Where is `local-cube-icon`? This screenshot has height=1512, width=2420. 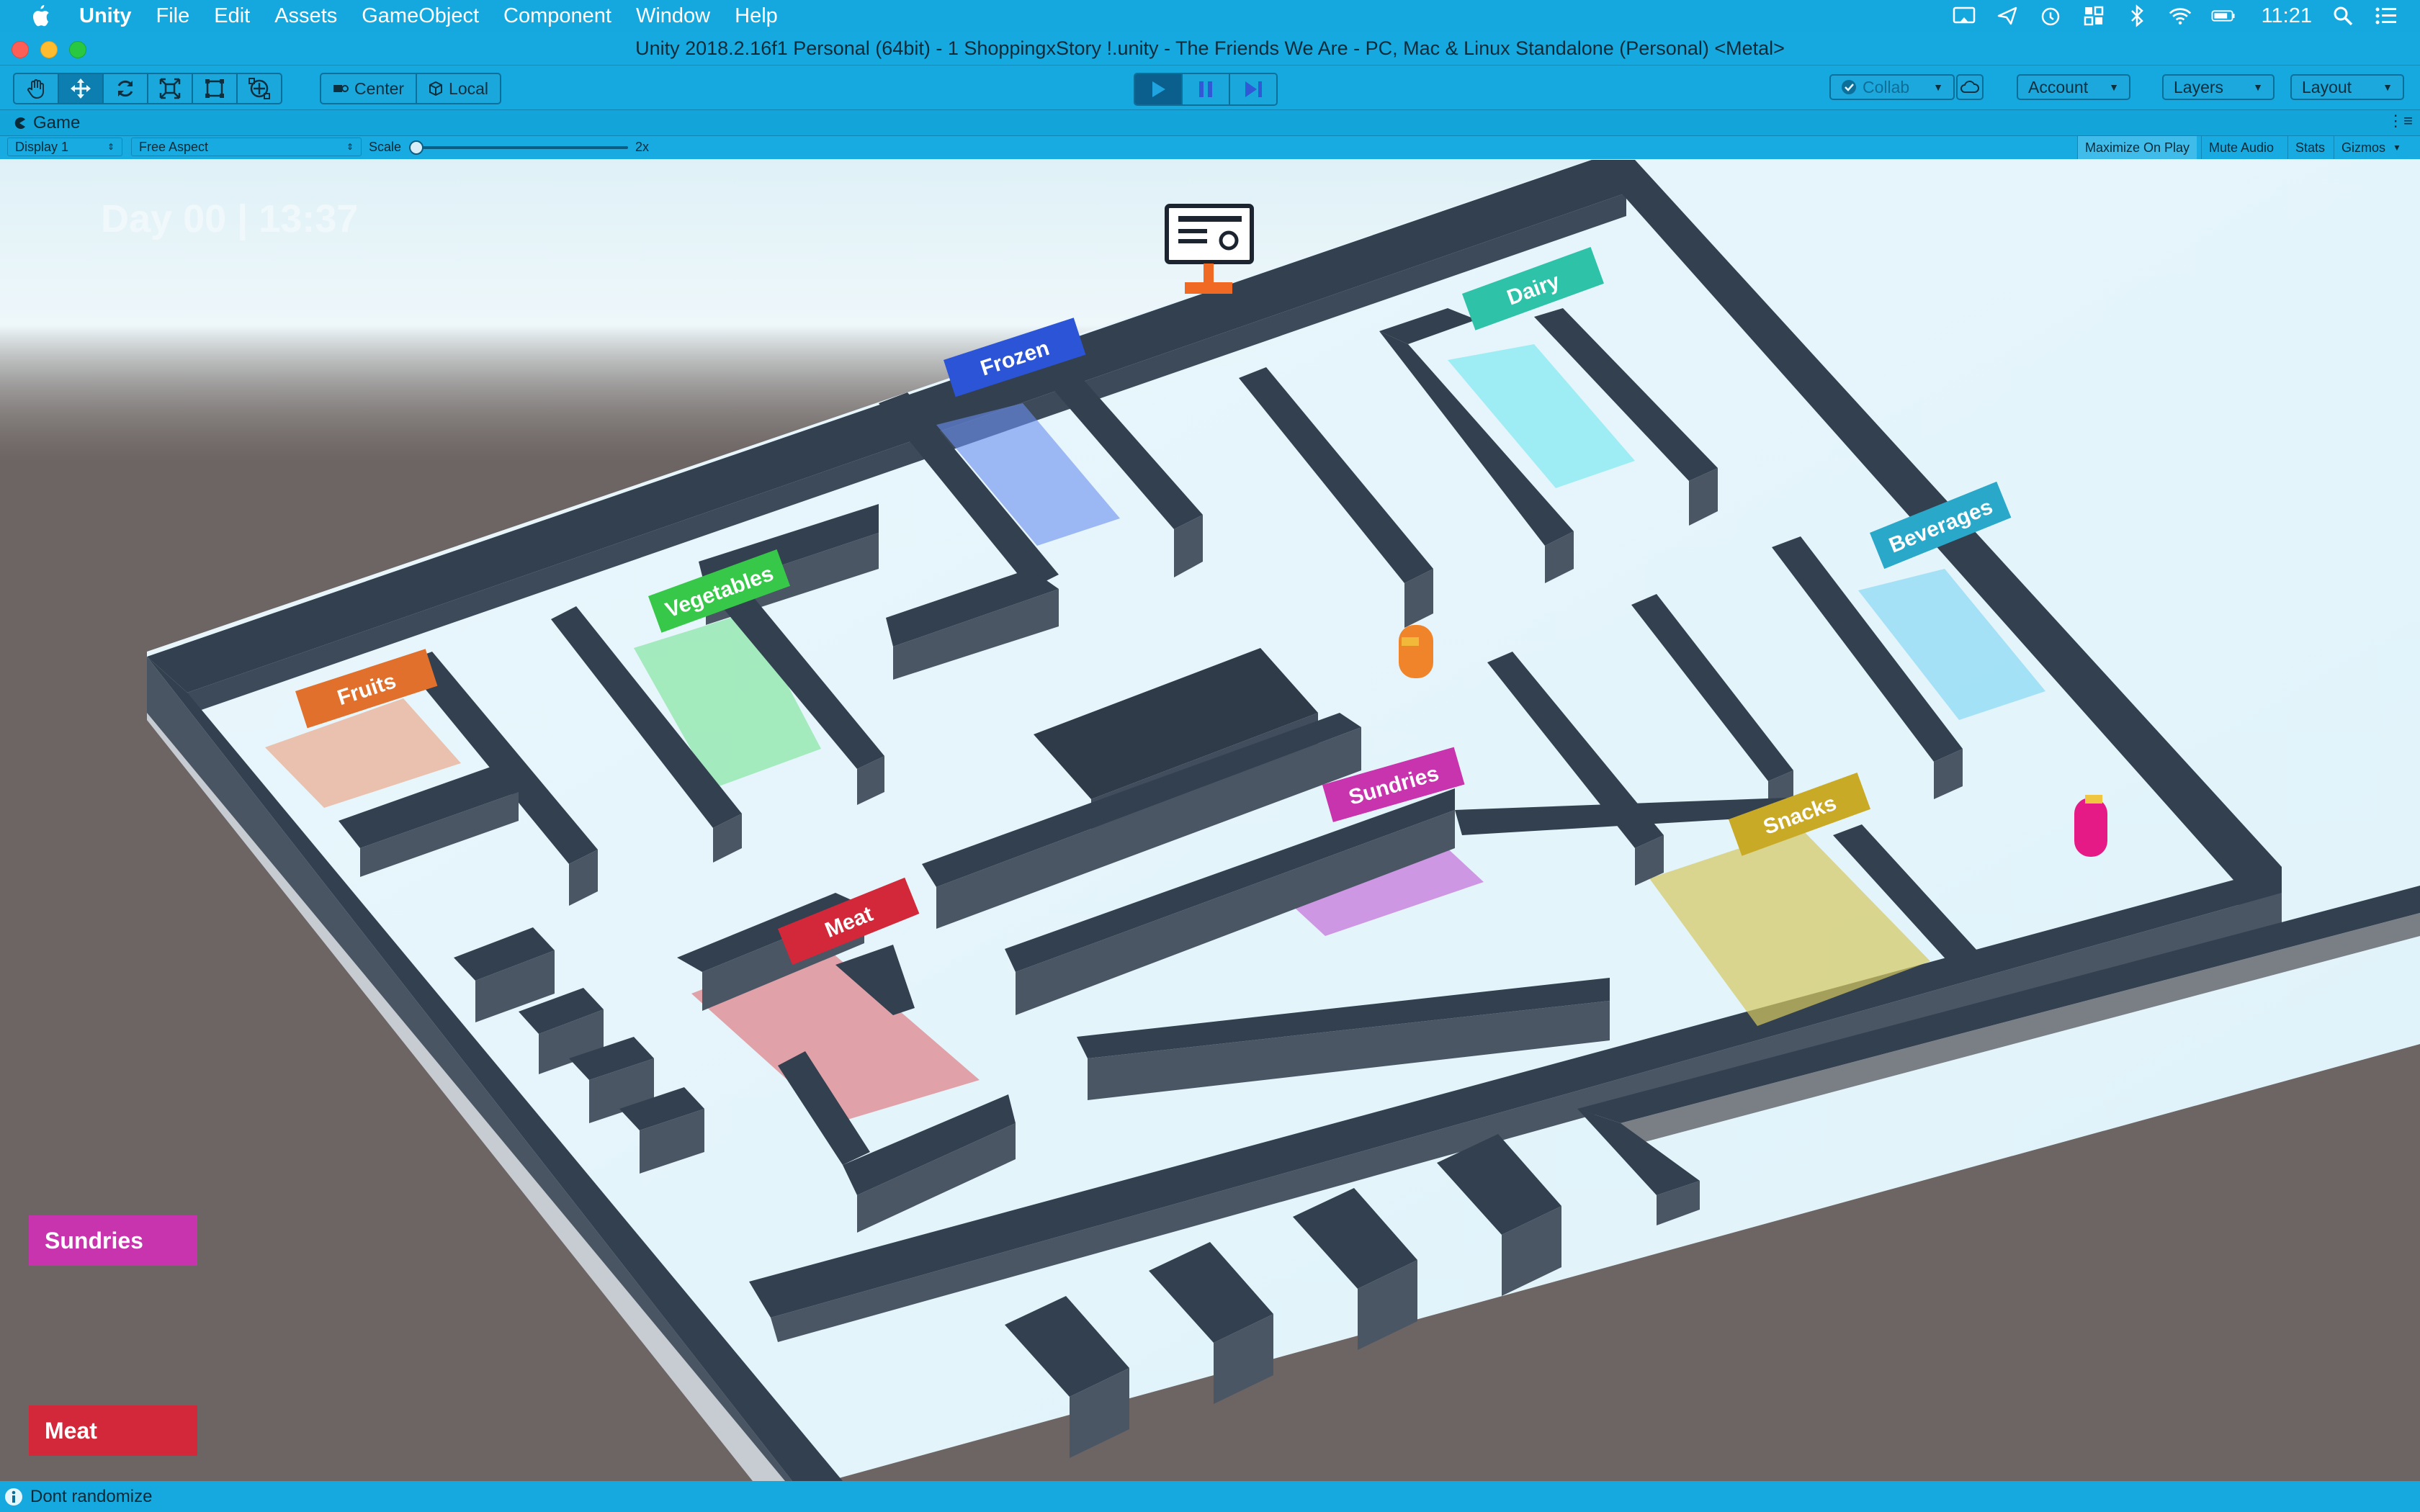
local-cube-icon is located at coordinates (436, 88).